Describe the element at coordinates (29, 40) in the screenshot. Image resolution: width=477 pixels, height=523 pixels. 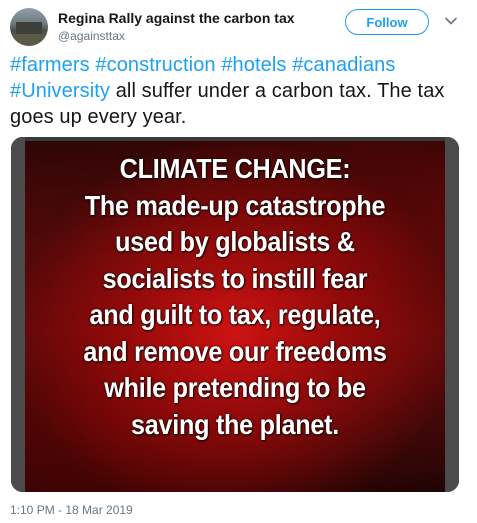
I see `avatar-ground` at that location.